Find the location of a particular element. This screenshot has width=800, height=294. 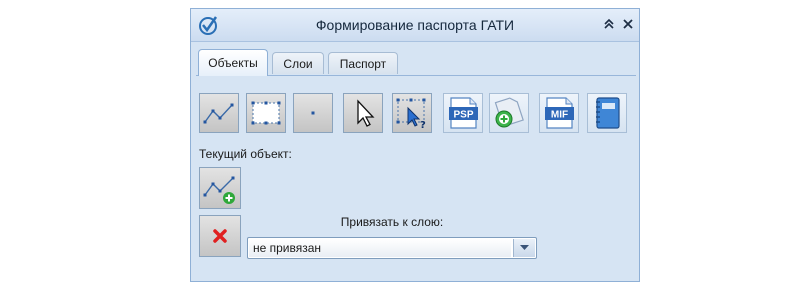

chevron-down-icon is located at coordinates (524, 247).